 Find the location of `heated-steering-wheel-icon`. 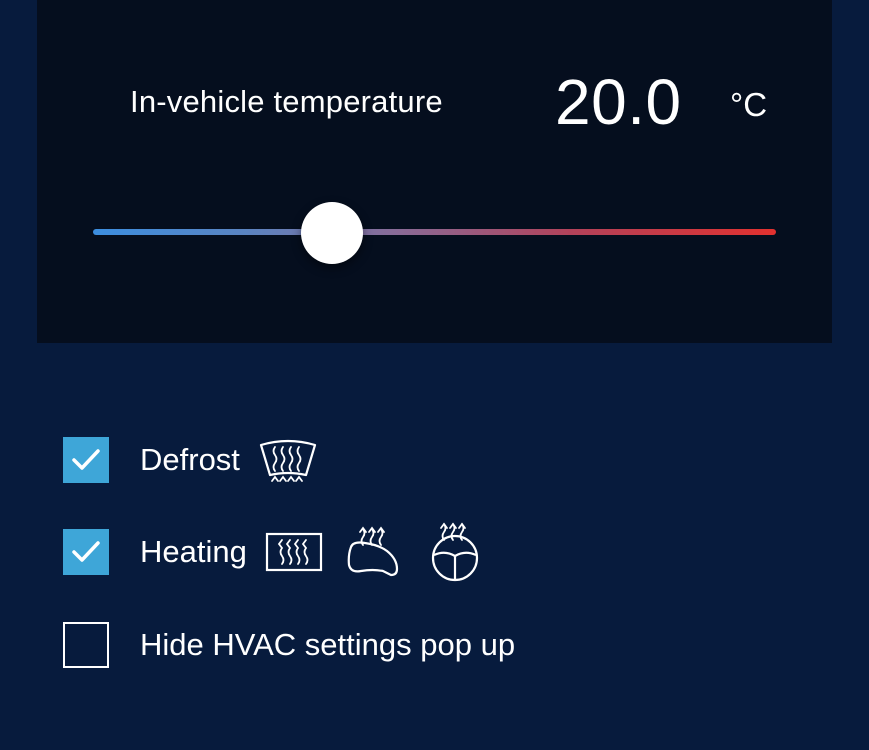

heated-steering-wheel-icon is located at coordinates (455, 552).